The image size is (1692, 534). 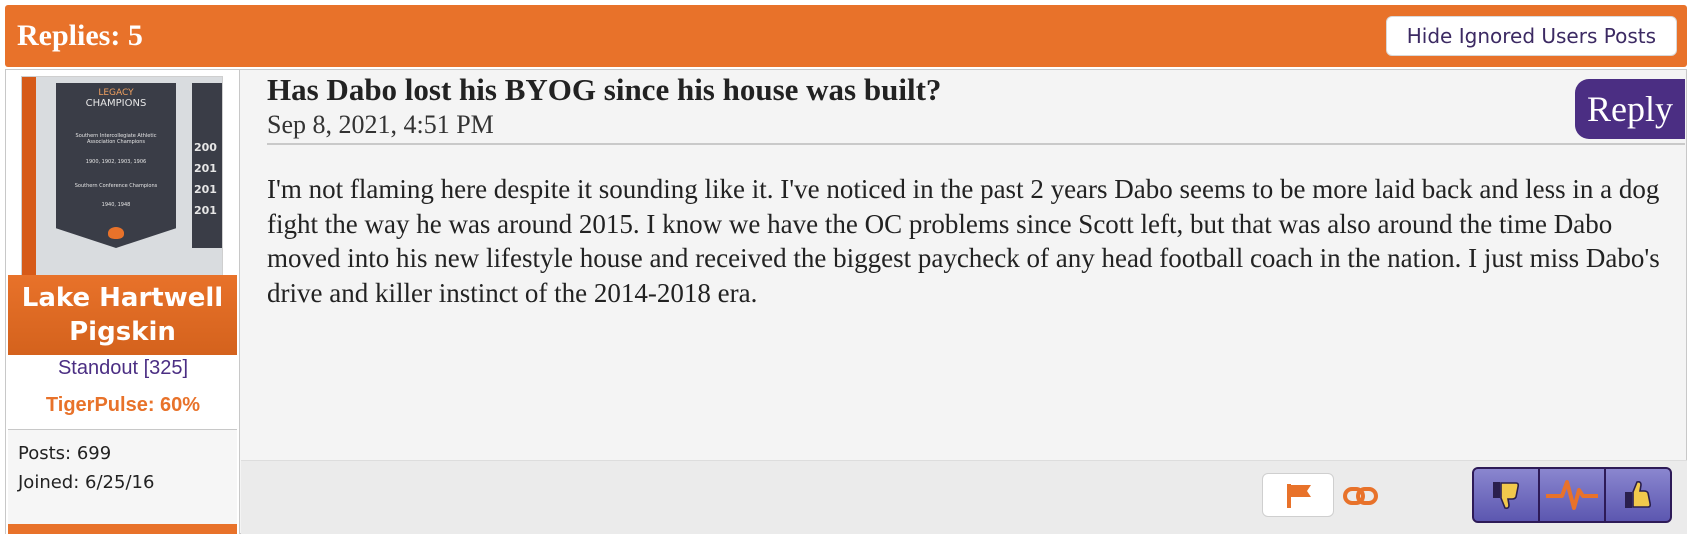 What do you see at coordinates (976, 144) in the screenshot?
I see `title-divider` at bounding box center [976, 144].